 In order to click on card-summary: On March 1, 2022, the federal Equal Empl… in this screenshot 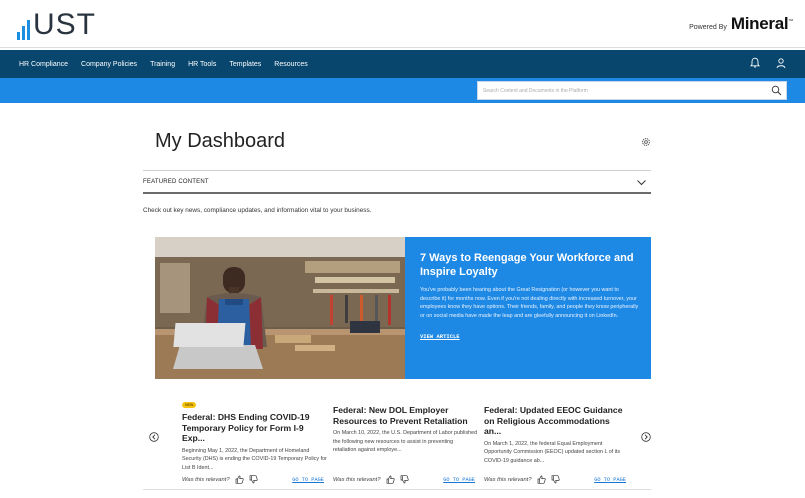, I will do `click(552, 452)`.